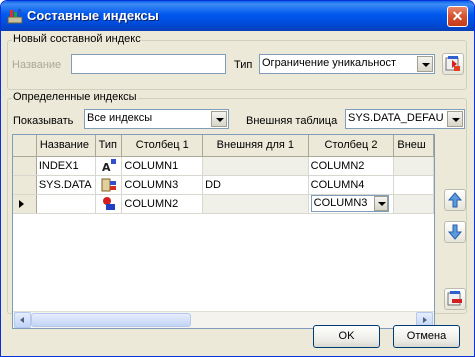  I want to click on column2-select-value: COLUMN3, so click(340, 203).